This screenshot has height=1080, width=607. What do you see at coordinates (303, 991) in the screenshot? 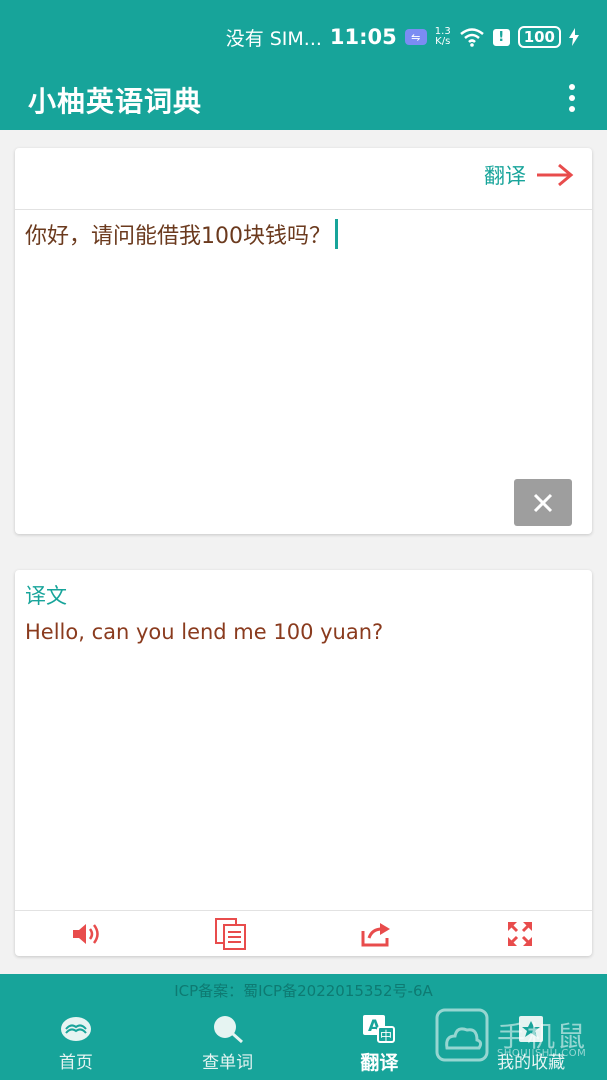
I see `icp-record: ICP备案：蜀ICP备2022015352号-6A` at bounding box center [303, 991].